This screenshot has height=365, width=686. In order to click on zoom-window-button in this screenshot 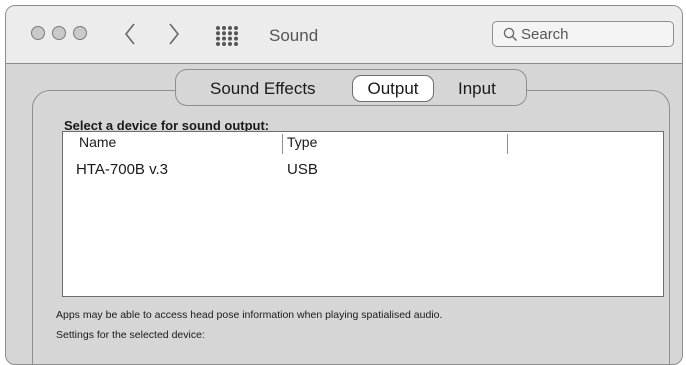, I will do `click(80, 33)`.